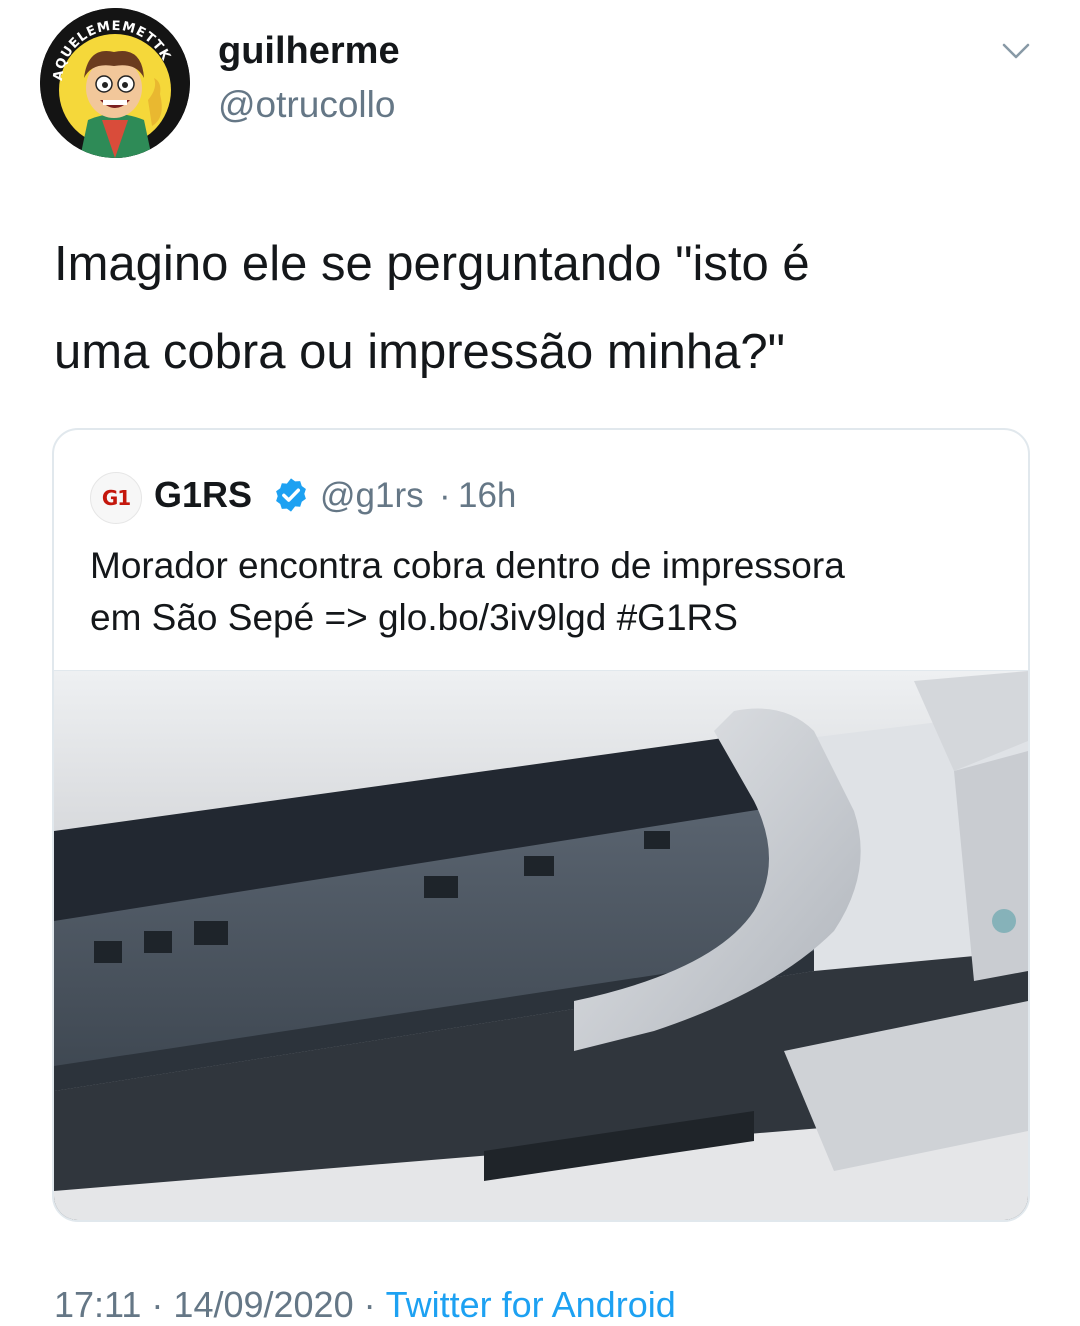 Image resolution: width=1080 pixels, height=1326 pixels. What do you see at coordinates (97, 1304) in the screenshot?
I see `tweet-time: 17:11` at bounding box center [97, 1304].